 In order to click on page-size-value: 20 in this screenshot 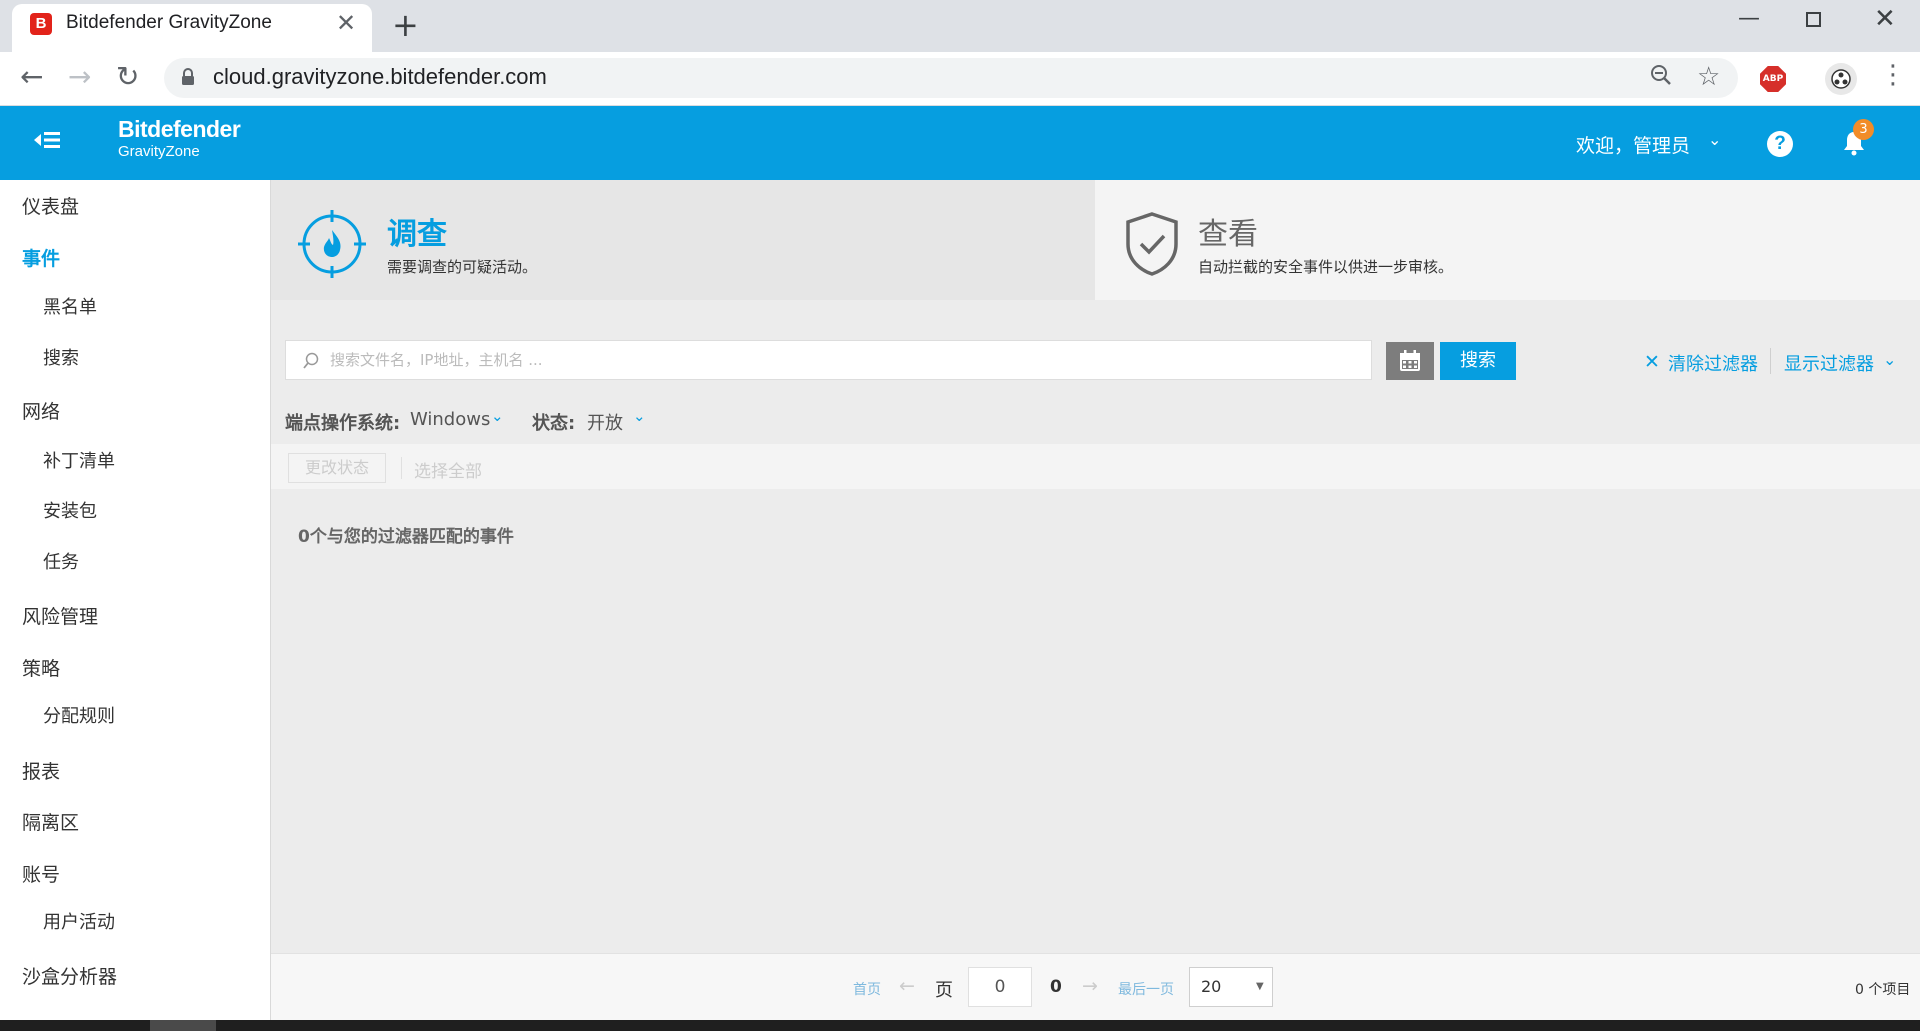, I will do `click(1211, 986)`.